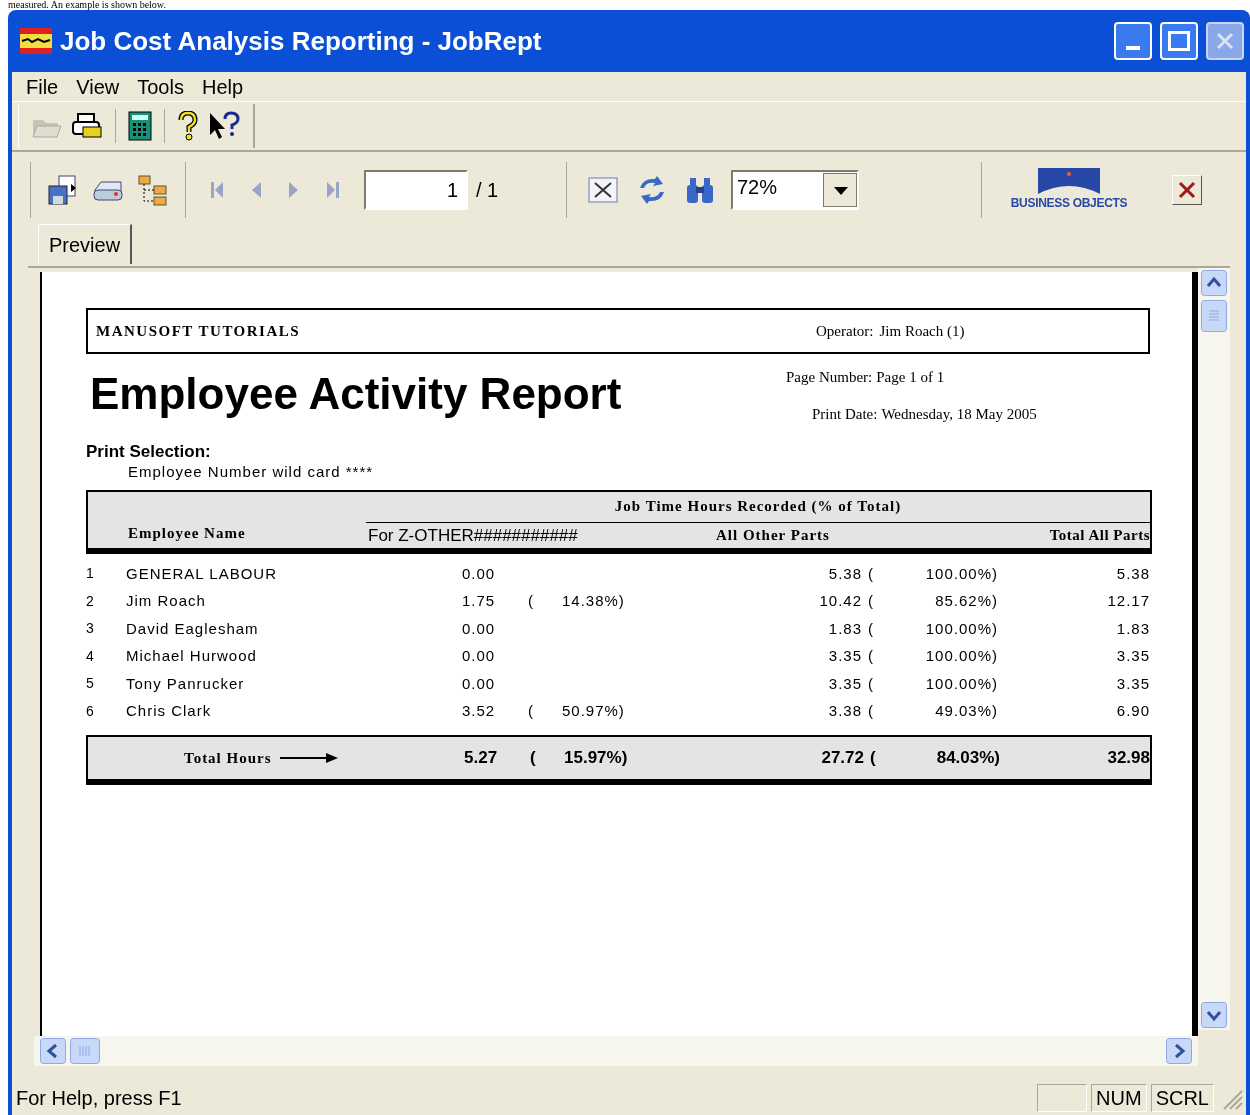  Describe the element at coordinates (593, 600) in the screenshot. I see `table-cell: 14.38%)` at that location.